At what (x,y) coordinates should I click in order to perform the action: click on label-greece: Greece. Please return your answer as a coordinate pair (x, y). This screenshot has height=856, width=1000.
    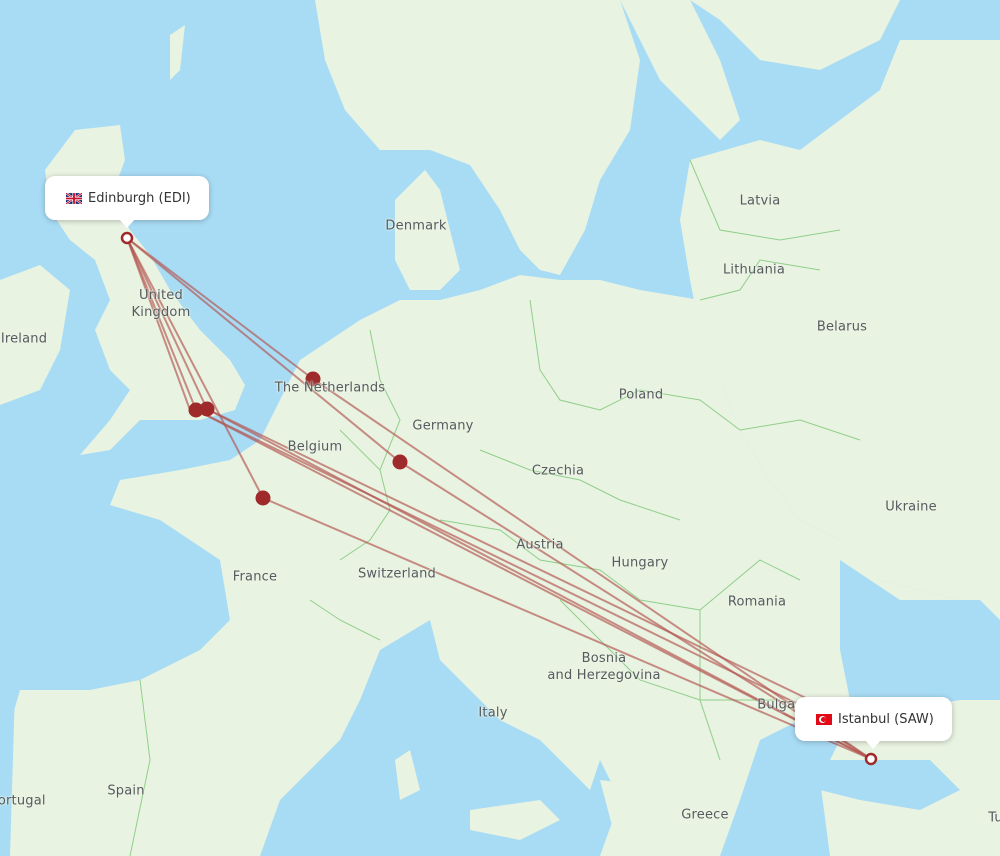
    Looking at the image, I should click on (705, 815).